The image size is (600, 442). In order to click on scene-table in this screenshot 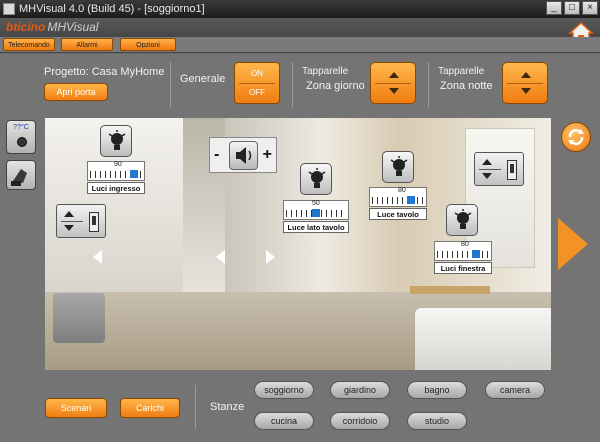, I will do `click(450, 290)`.